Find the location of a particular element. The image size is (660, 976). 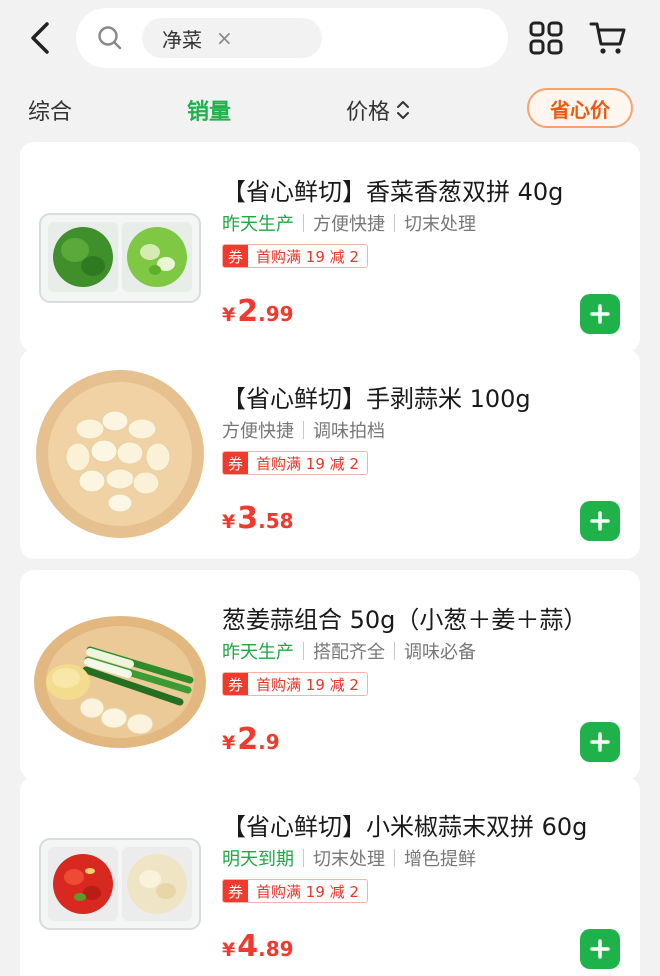

sort-bar: 综合 销量 价格 省心价 is located at coordinates (330, 109).